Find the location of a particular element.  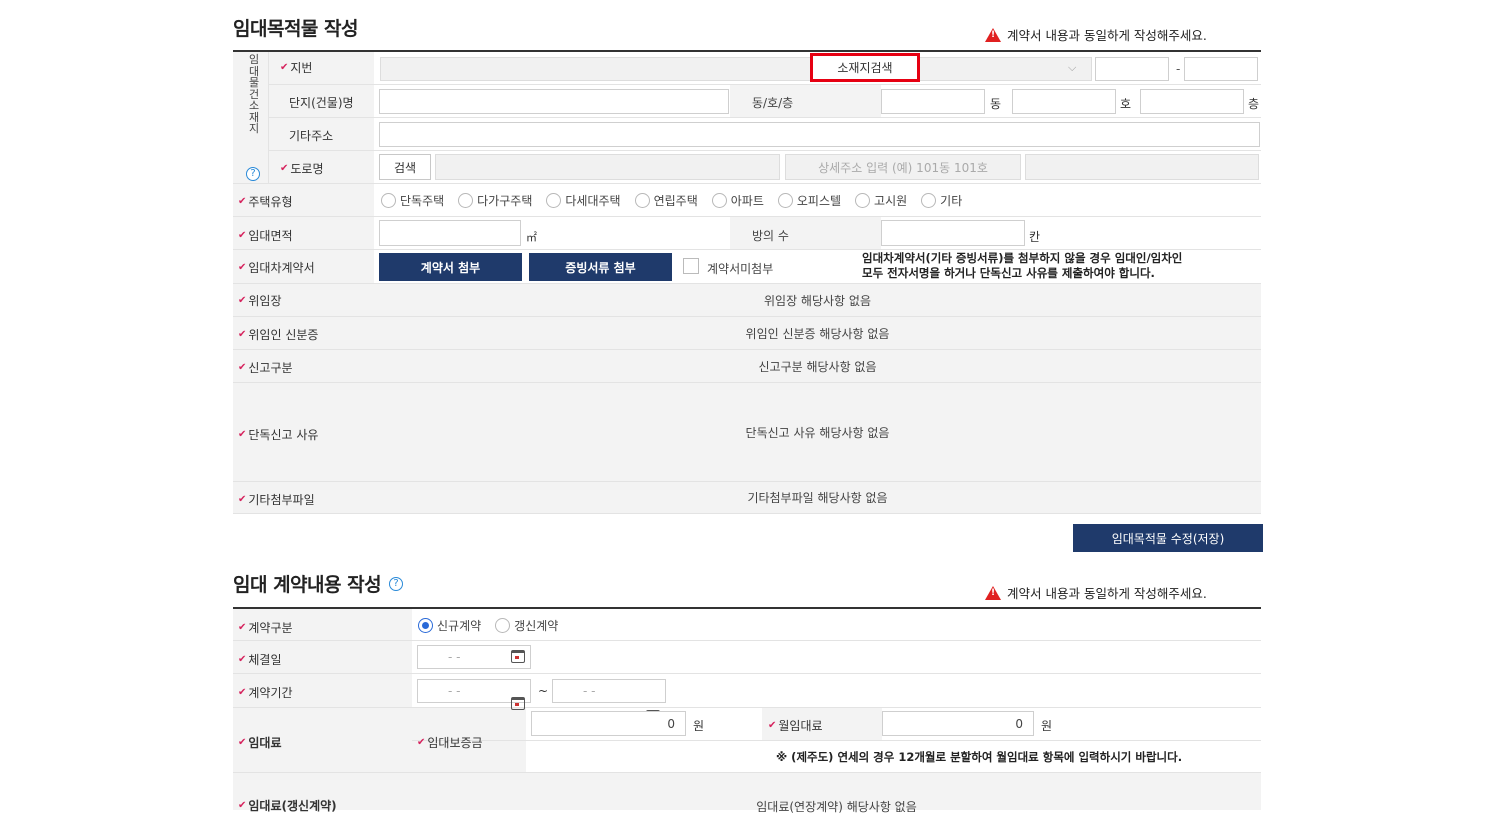

renew-rent-value: 임대료(연장계약) 해당사항 없음 is located at coordinates (836, 806).